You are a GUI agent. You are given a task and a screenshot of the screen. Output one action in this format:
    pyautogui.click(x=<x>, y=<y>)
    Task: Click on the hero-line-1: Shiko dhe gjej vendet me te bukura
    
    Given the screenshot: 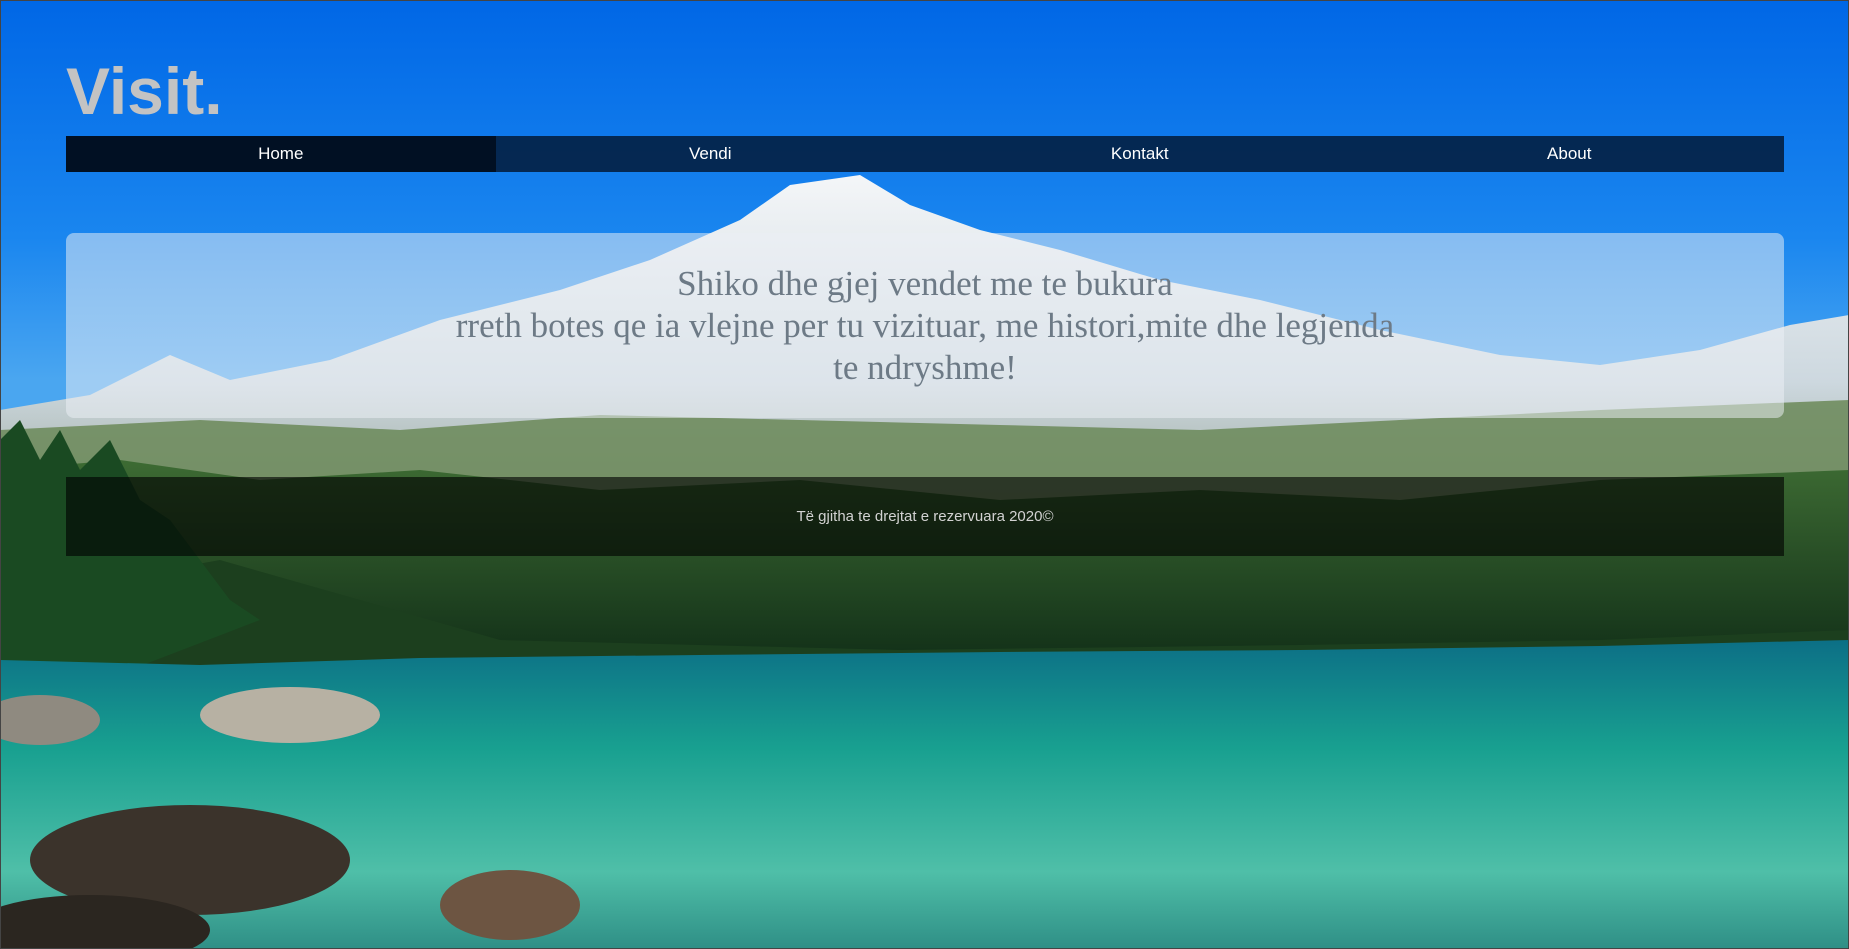 What is the action you would take?
    pyautogui.click(x=925, y=283)
    